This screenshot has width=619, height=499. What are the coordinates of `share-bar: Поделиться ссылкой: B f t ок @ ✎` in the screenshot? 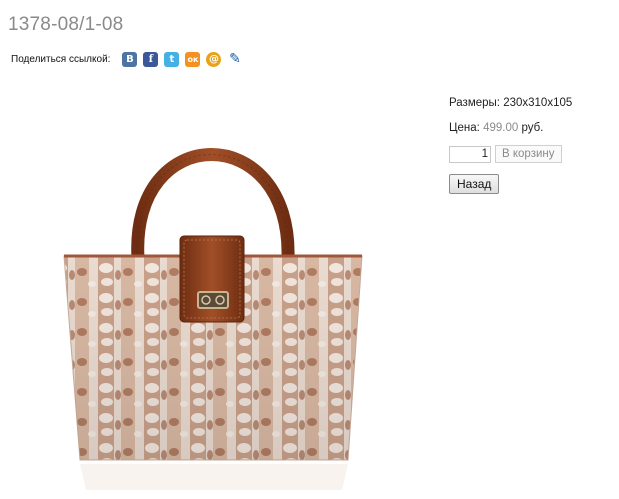 It's located at (126, 59).